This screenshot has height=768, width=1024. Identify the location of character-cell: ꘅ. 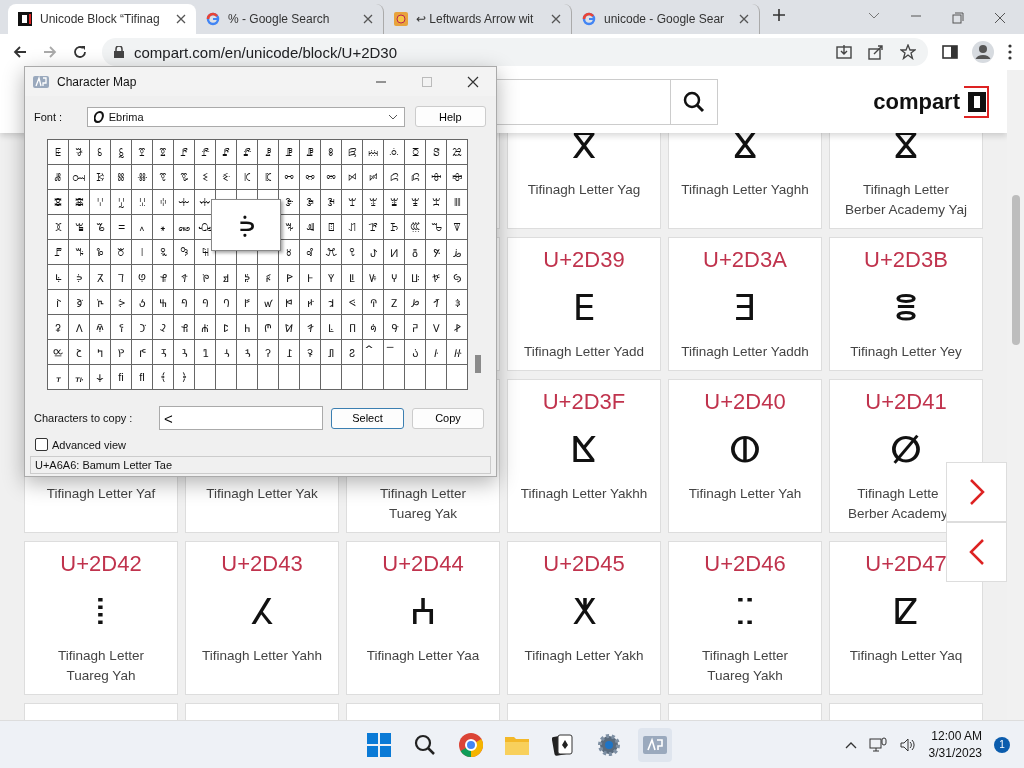
(394, 202).